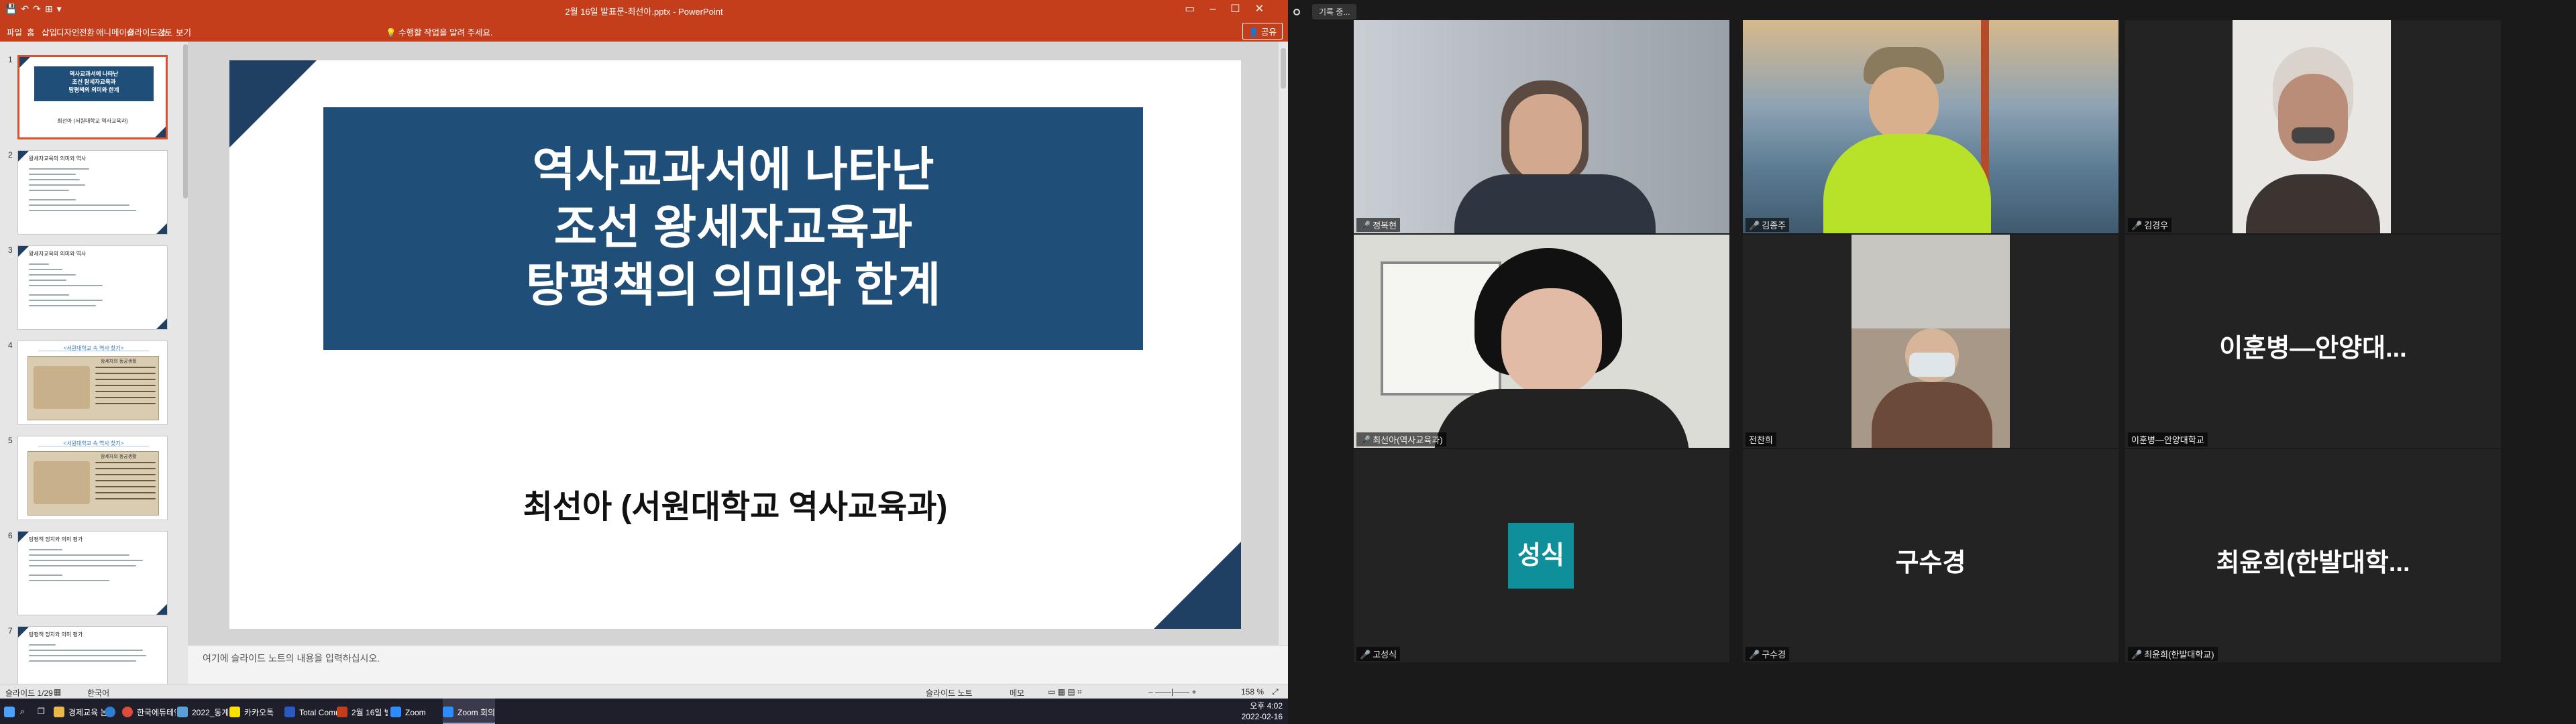 This screenshot has width=2576, height=724. What do you see at coordinates (98, 693) in the screenshot?
I see `language-indicator: 한국어` at bounding box center [98, 693].